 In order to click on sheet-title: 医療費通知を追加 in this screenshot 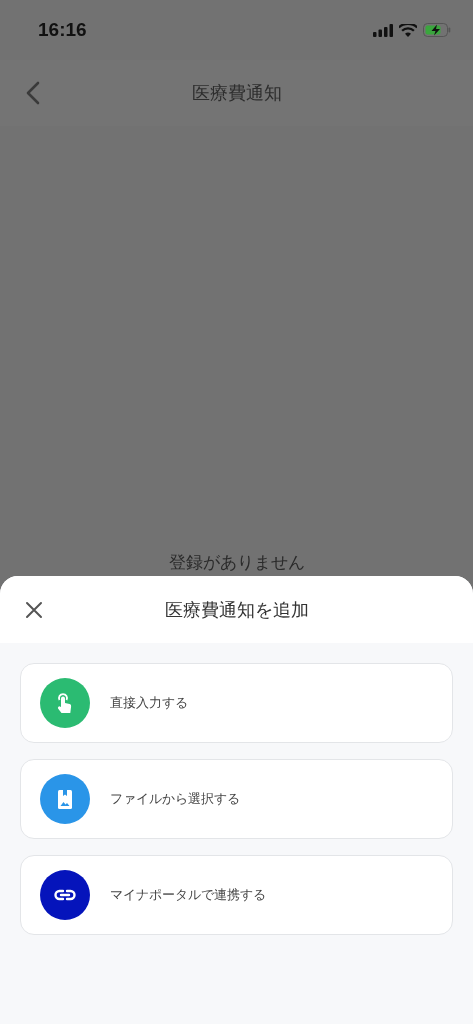, I will do `click(236, 609)`.